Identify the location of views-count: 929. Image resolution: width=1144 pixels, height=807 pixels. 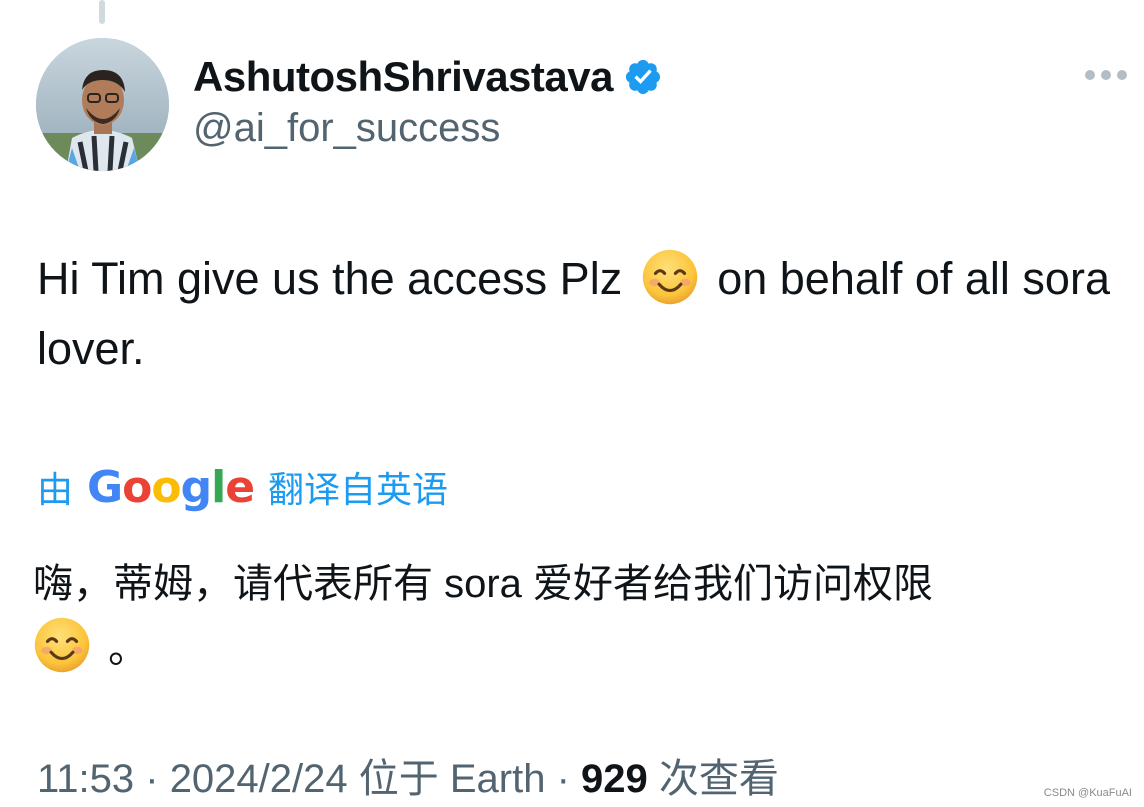
(614, 779).